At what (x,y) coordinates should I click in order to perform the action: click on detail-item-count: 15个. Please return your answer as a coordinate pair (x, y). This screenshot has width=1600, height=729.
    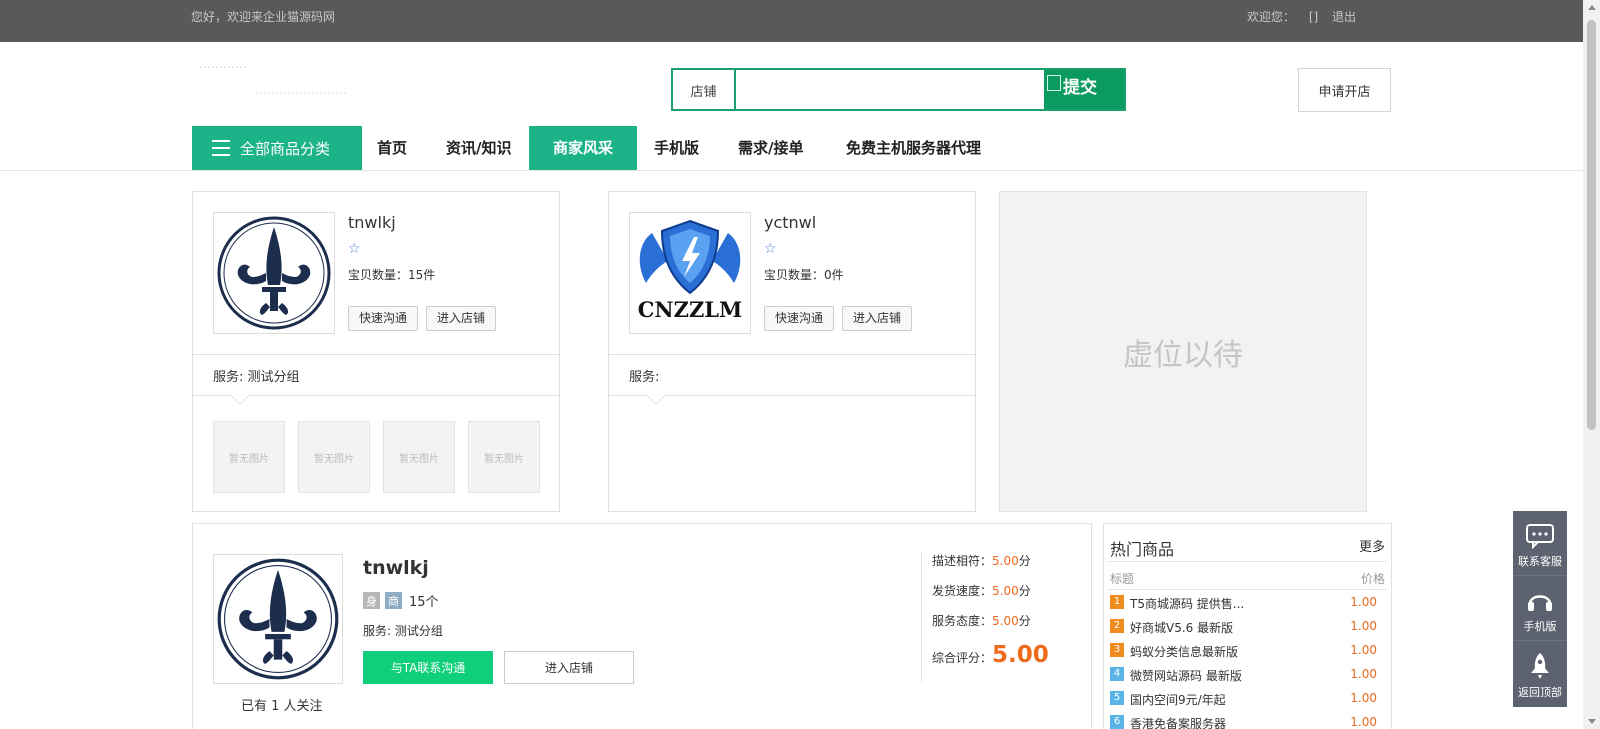
    Looking at the image, I should click on (424, 602).